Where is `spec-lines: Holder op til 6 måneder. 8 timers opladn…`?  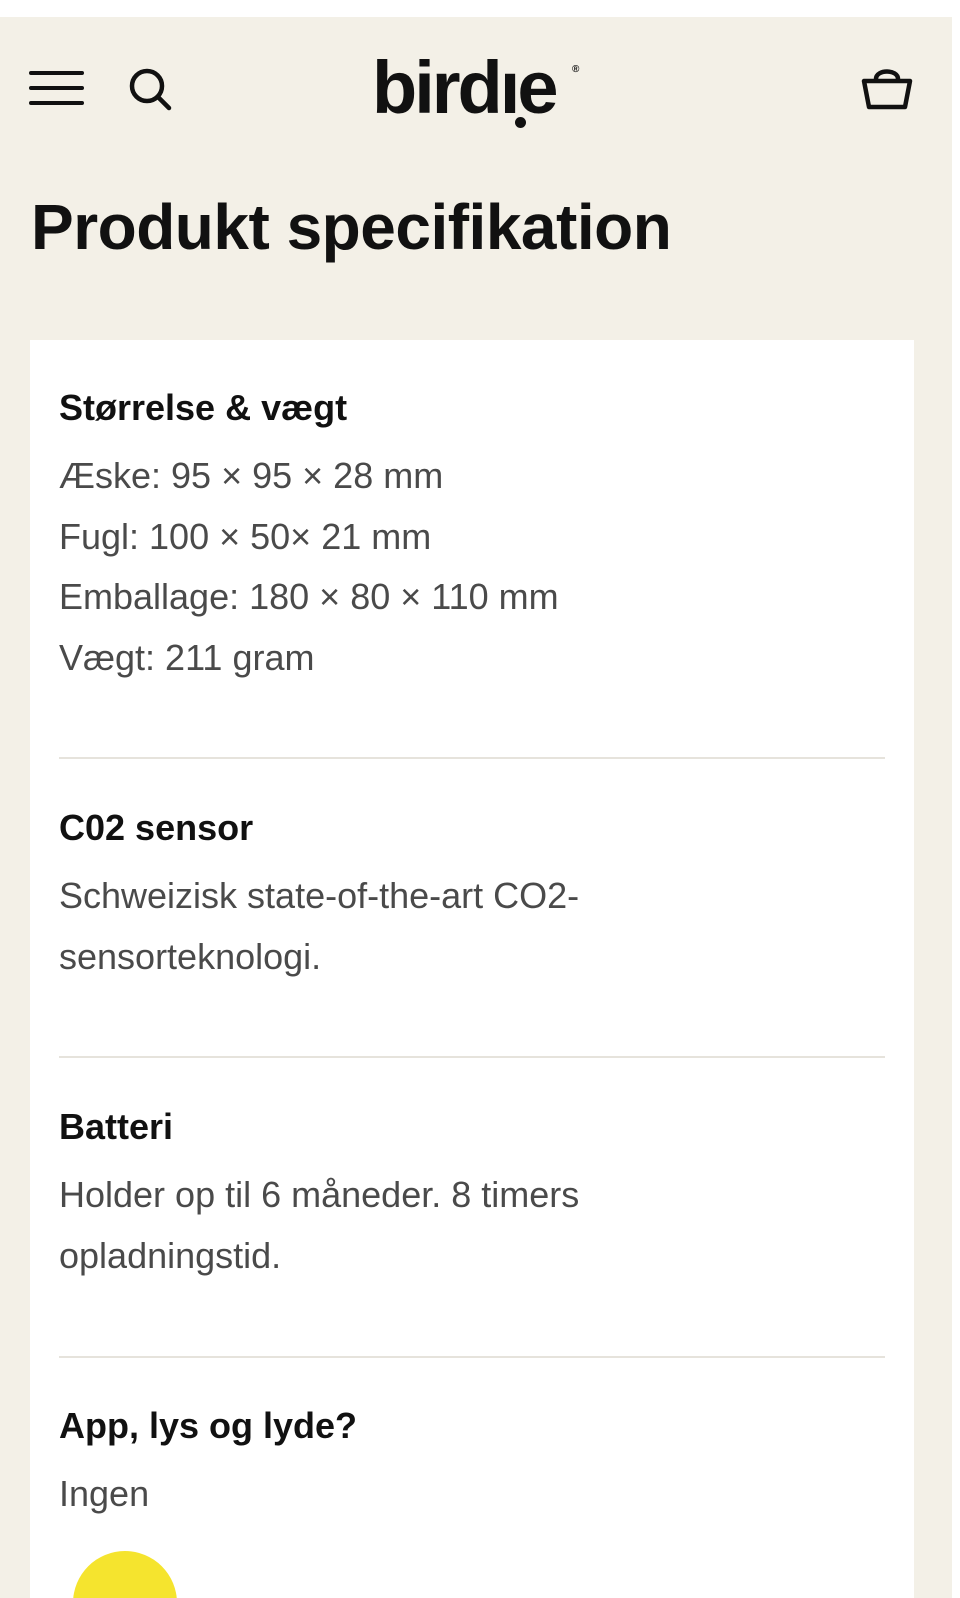 spec-lines: Holder op til 6 måneder. 8 timers opladn… is located at coordinates (472, 1225).